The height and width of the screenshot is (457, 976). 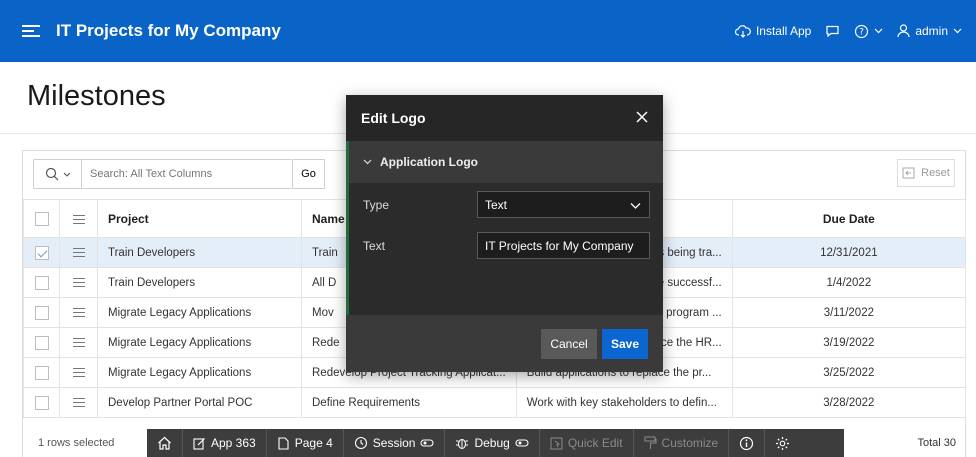 What do you see at coordinates (462, 443) in the screenshot?
I see `bug-icon` at bounding box center [462, 443].